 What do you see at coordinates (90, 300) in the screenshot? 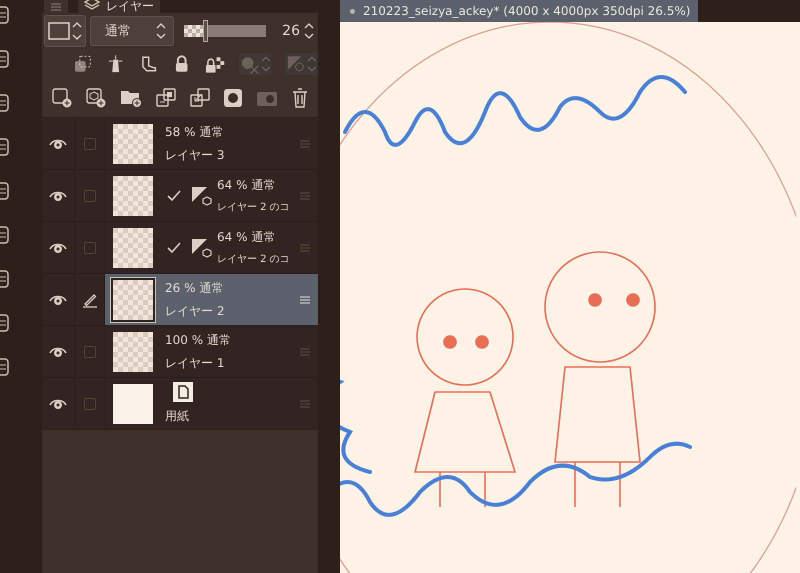
I see `pen-icon` at bounding box center [90, 300].